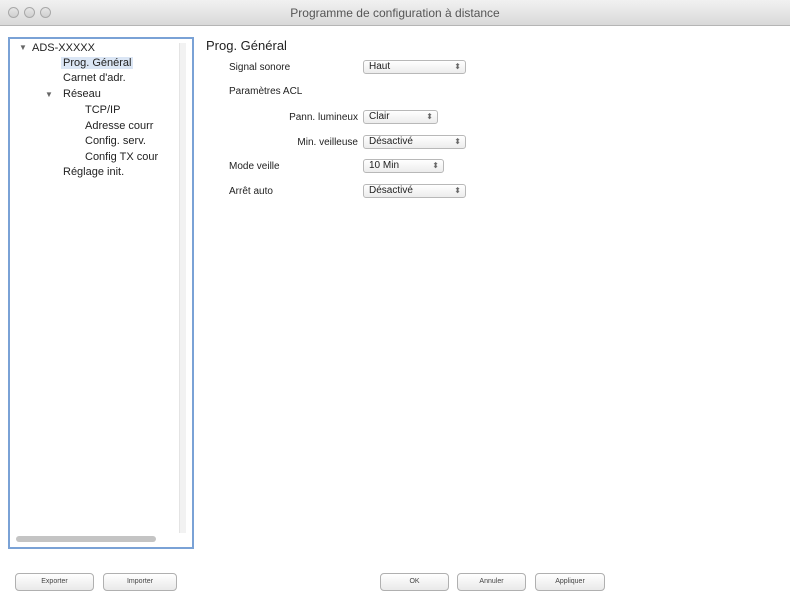  What do you see at coordinates (266, 91) in the screenshot?
I see `acl-section-label: Paramètres ACL` at bounding box center [266, 91].